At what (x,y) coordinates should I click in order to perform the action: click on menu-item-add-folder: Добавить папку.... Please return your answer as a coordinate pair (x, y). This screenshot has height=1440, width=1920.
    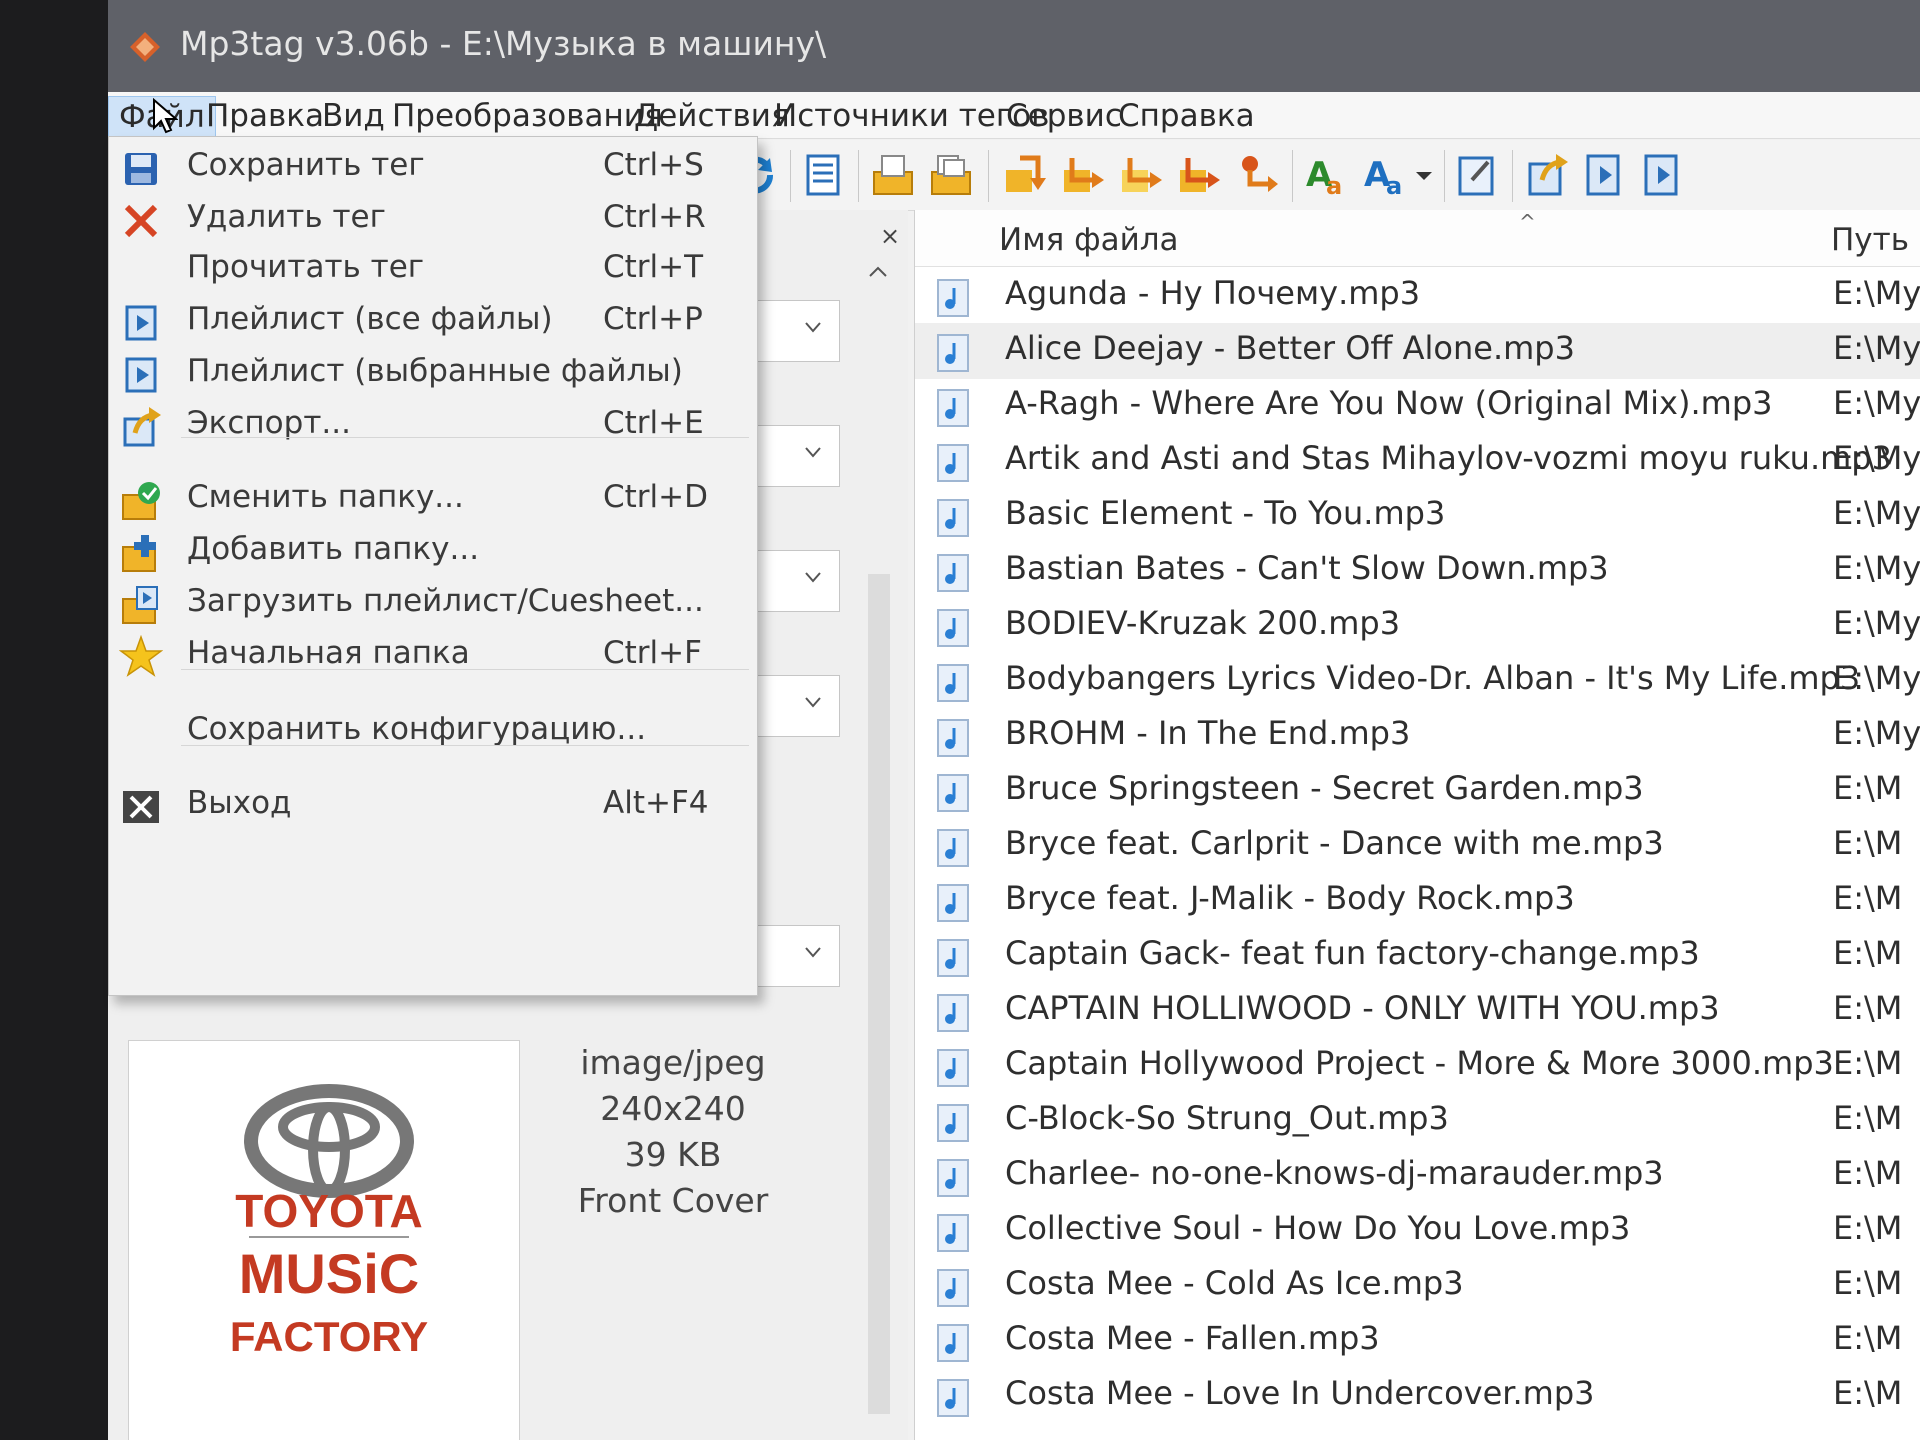
    Looking at the image, I should click on (433, 551).